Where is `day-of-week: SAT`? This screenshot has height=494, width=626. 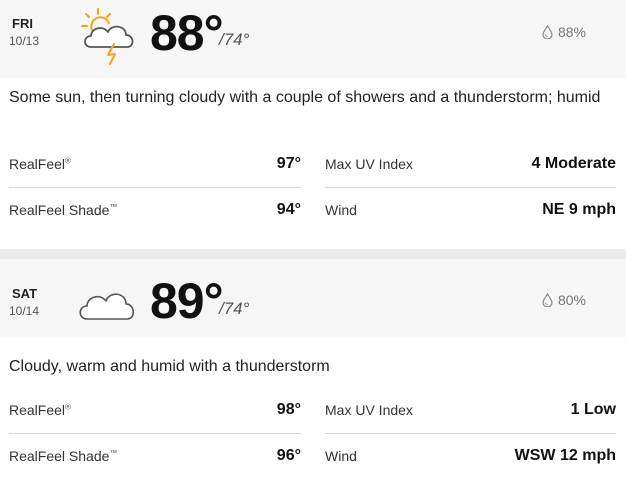
day-of-week: SAT is located at coordinates (25, 293).